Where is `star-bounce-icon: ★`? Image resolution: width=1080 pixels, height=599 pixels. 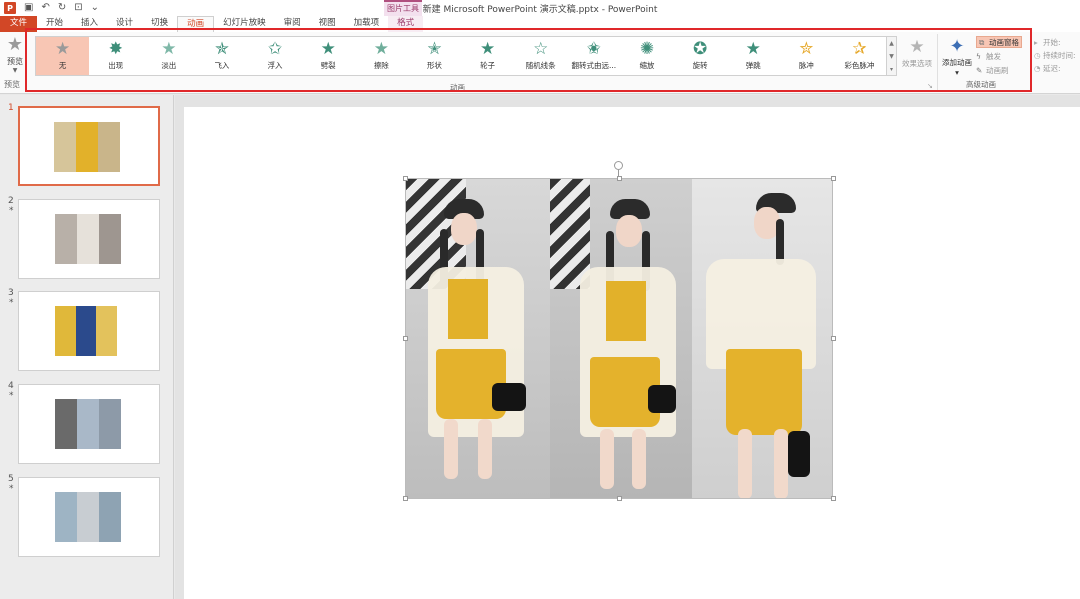
star-bounce-icon: ★ is located at coordinates (753, 49).